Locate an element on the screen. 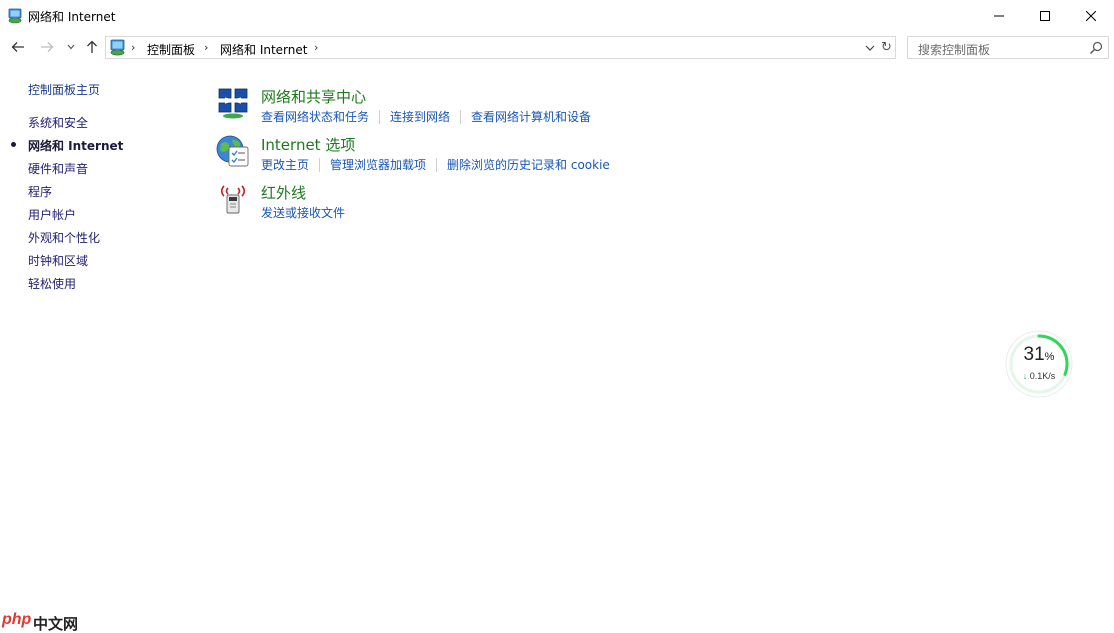 The height and width of the screenshot is (633, 1114). forward-button is located at coordinates (47, 47).